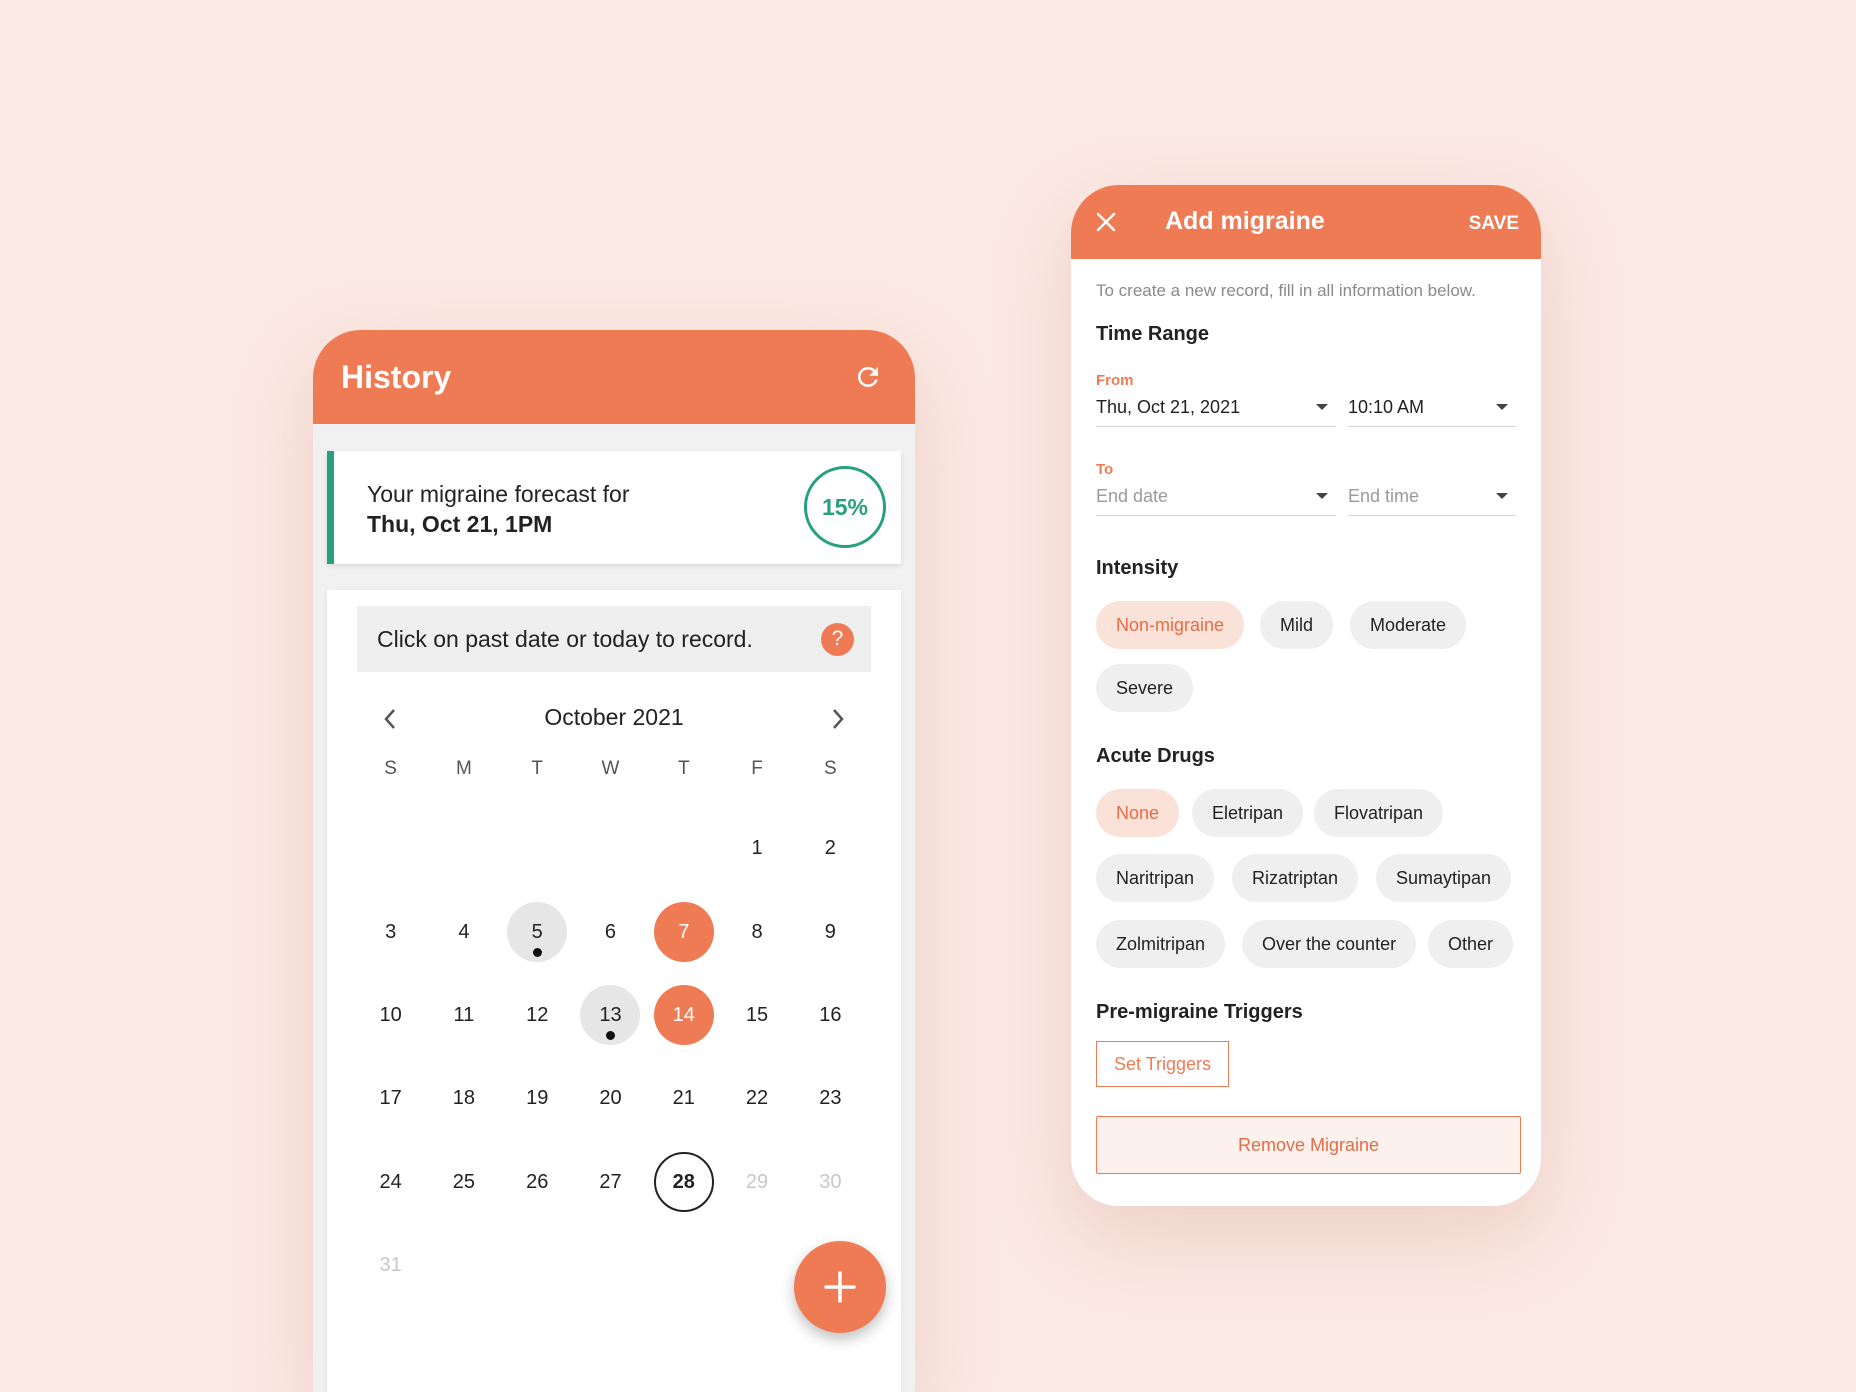 The height and width of the screenshot is (1392, 1856). I want to click on calendar-day: 1, so click(757, 849).